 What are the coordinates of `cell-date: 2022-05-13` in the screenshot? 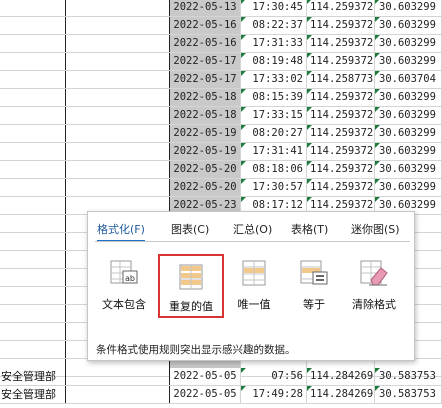 It's located at (205, 8).